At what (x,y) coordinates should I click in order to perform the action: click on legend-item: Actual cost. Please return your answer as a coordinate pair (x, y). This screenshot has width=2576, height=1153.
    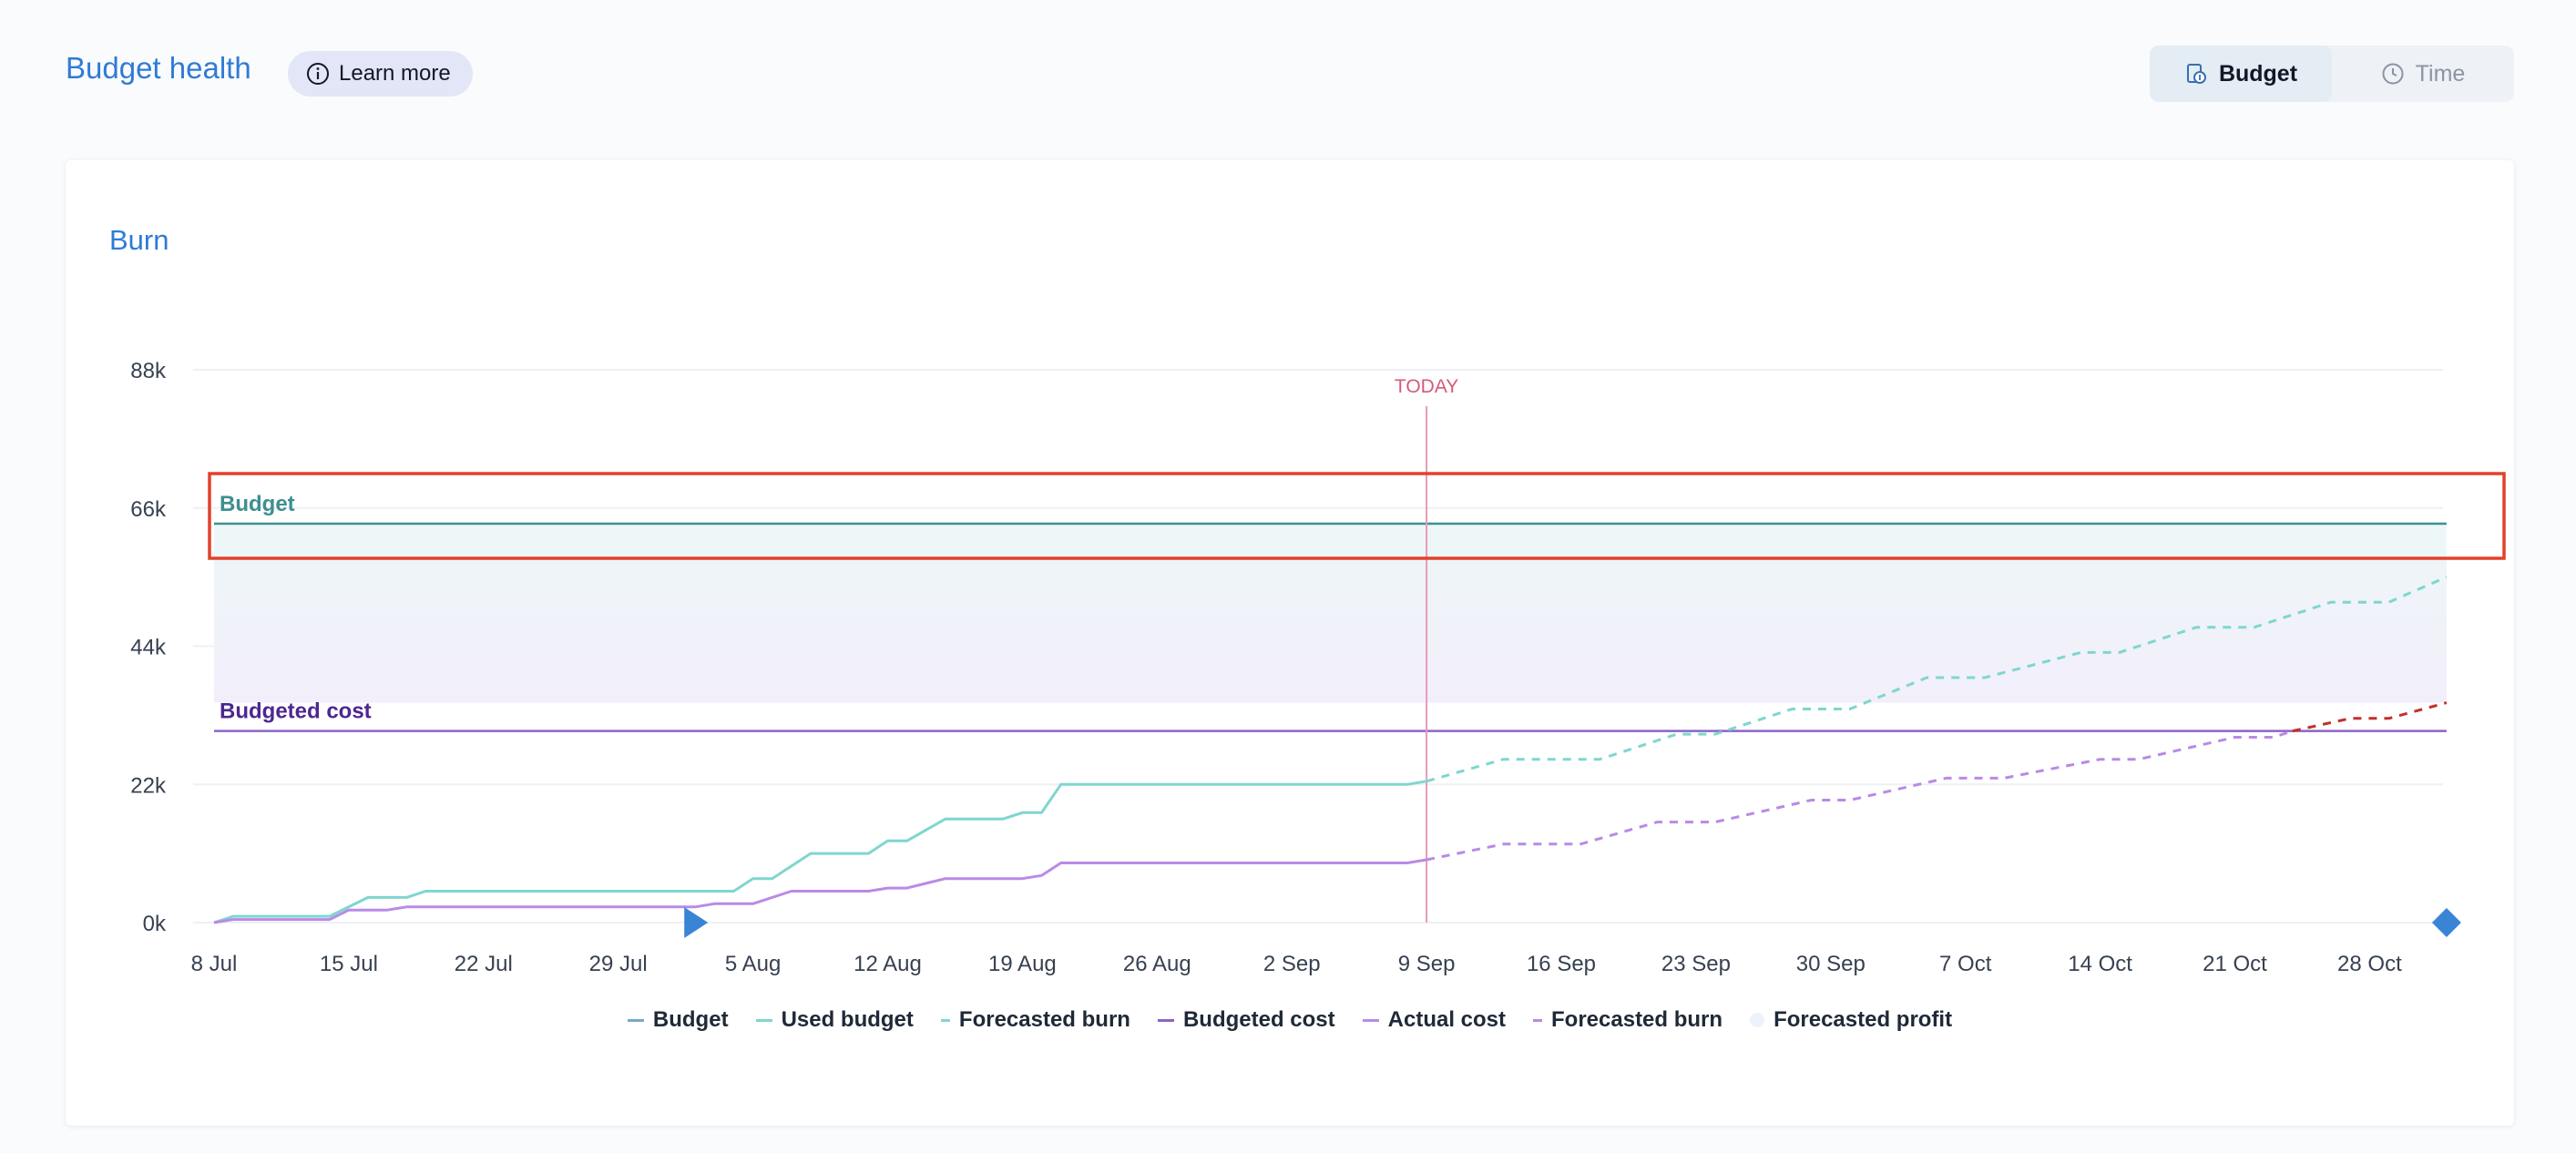
    Looking at the image, I should click on (1434, 1020).